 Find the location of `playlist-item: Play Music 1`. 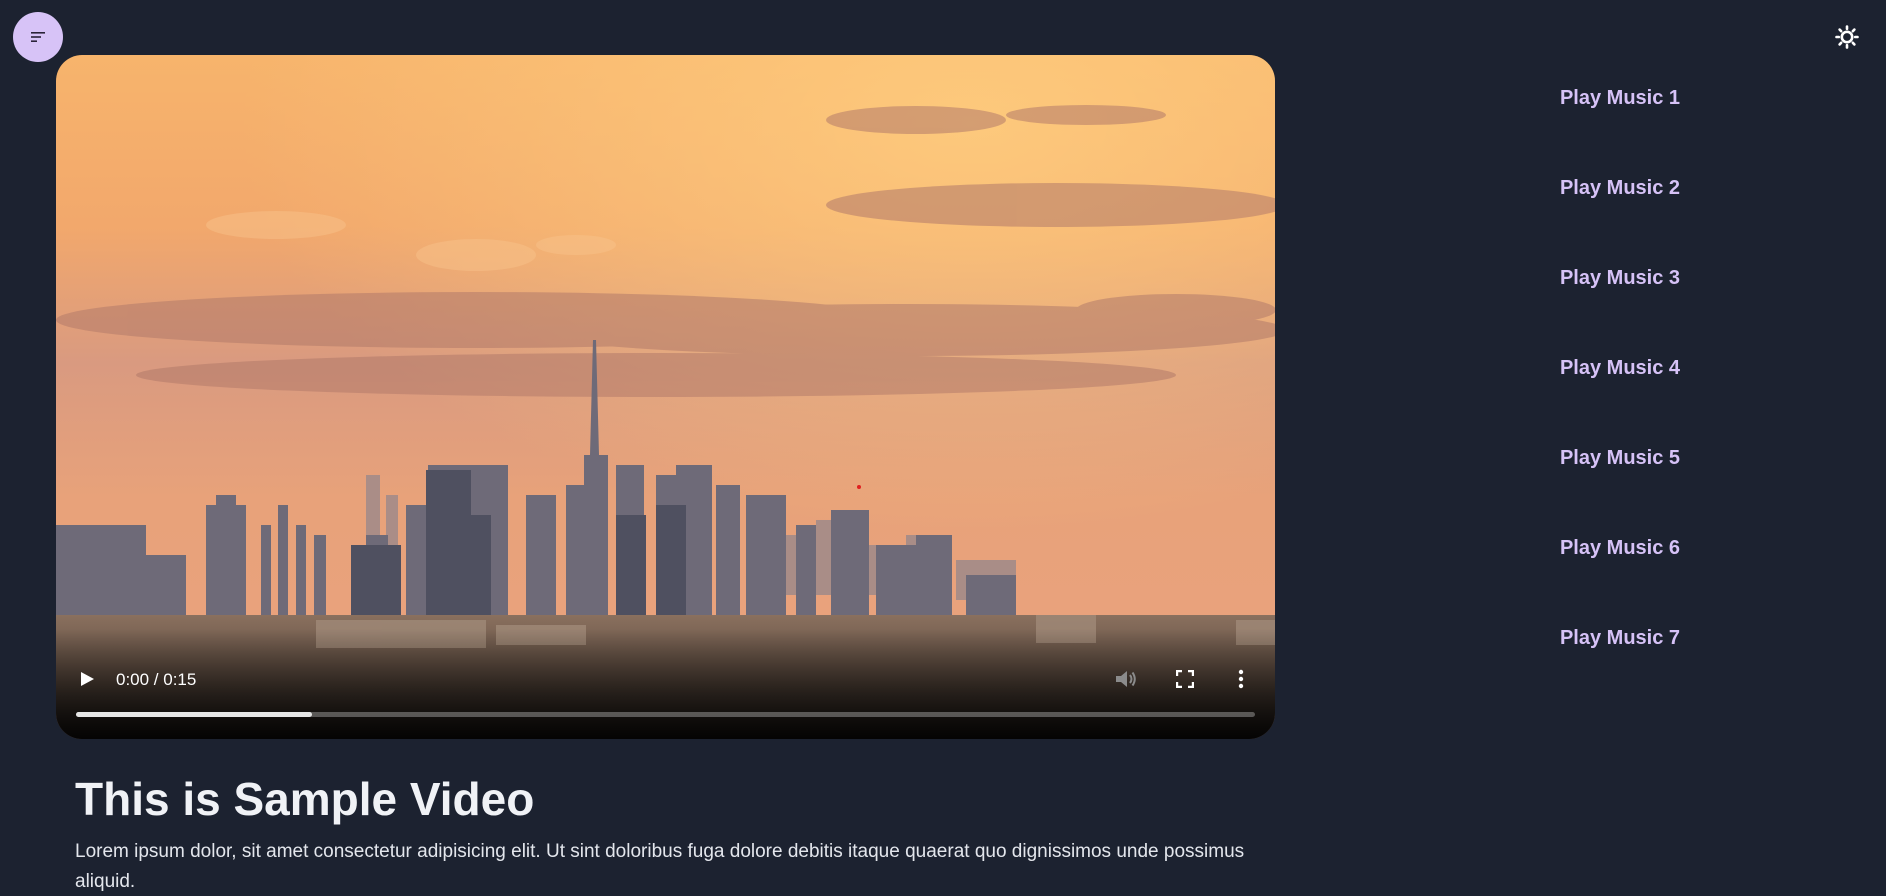

playlist-item: Play Music 1 is located at coordinates (1620, 125).